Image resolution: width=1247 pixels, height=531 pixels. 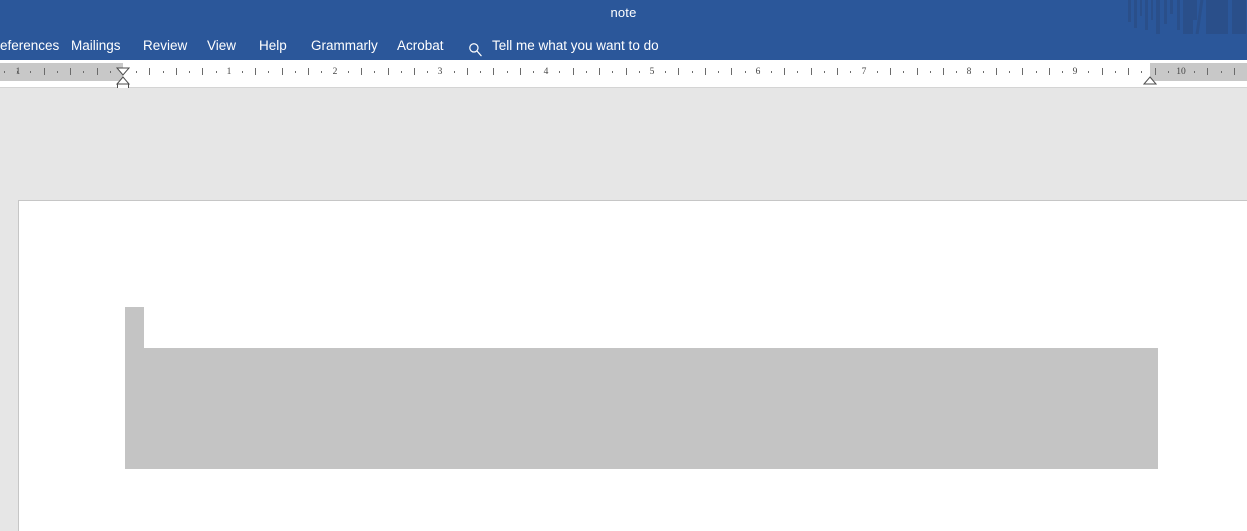 What do you see at coordinates (652, 72) in the screenshot?
I see `ruler-number: 5` at bounding box center [652, 72].